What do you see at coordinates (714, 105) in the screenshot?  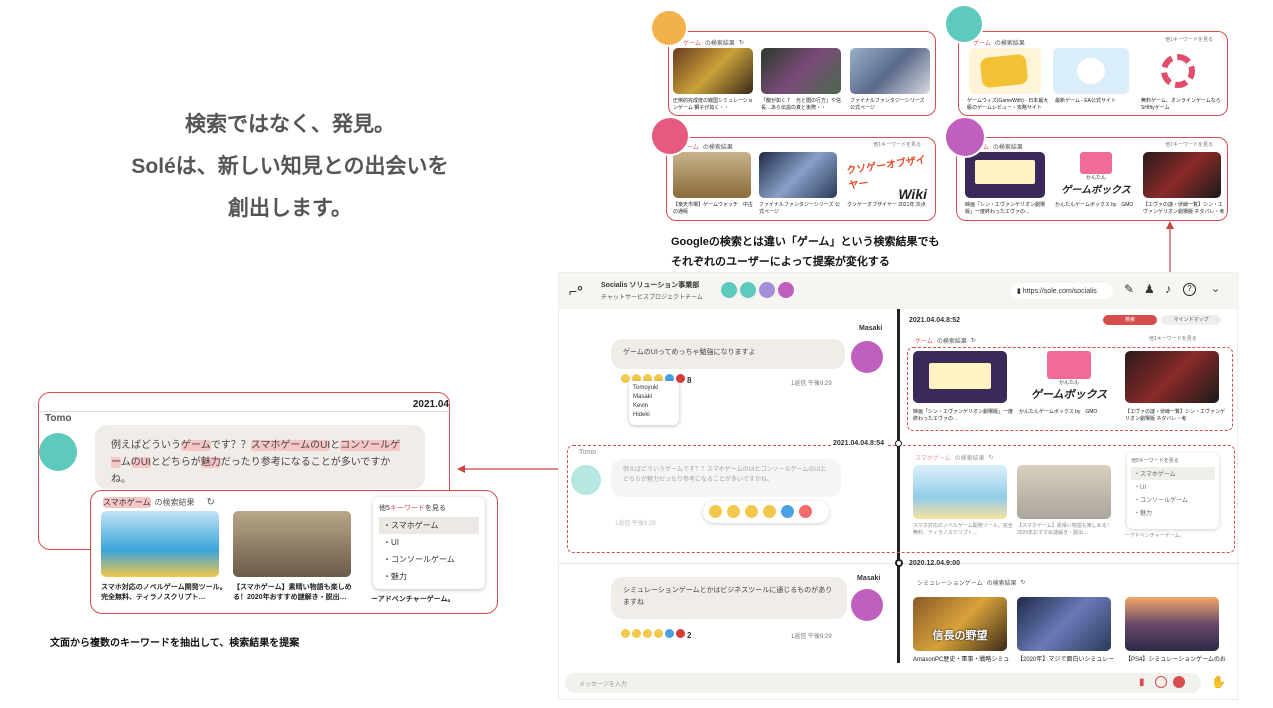 I see `caption: 圧倒的完成度の戦国シミュレーションゲーム 獅子が如く・・` at bounding box center [714, 105].